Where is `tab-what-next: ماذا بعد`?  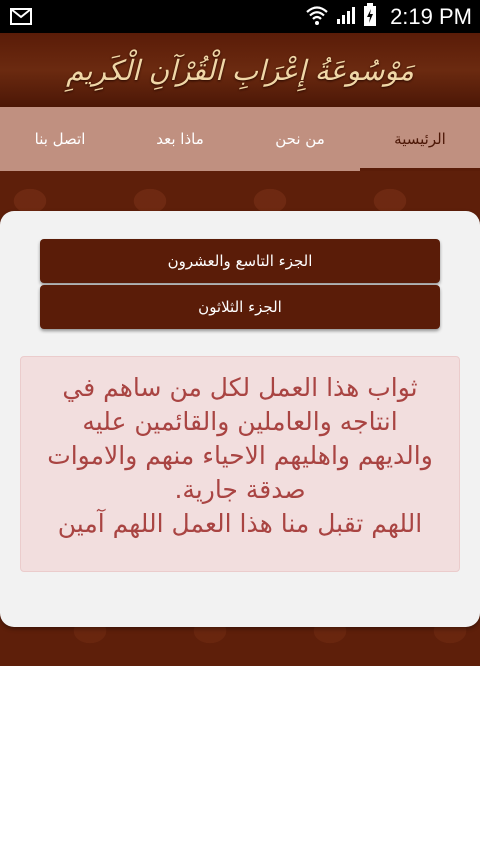
tab-what-next: ماذا بعد is located at coordinates (180, 139).